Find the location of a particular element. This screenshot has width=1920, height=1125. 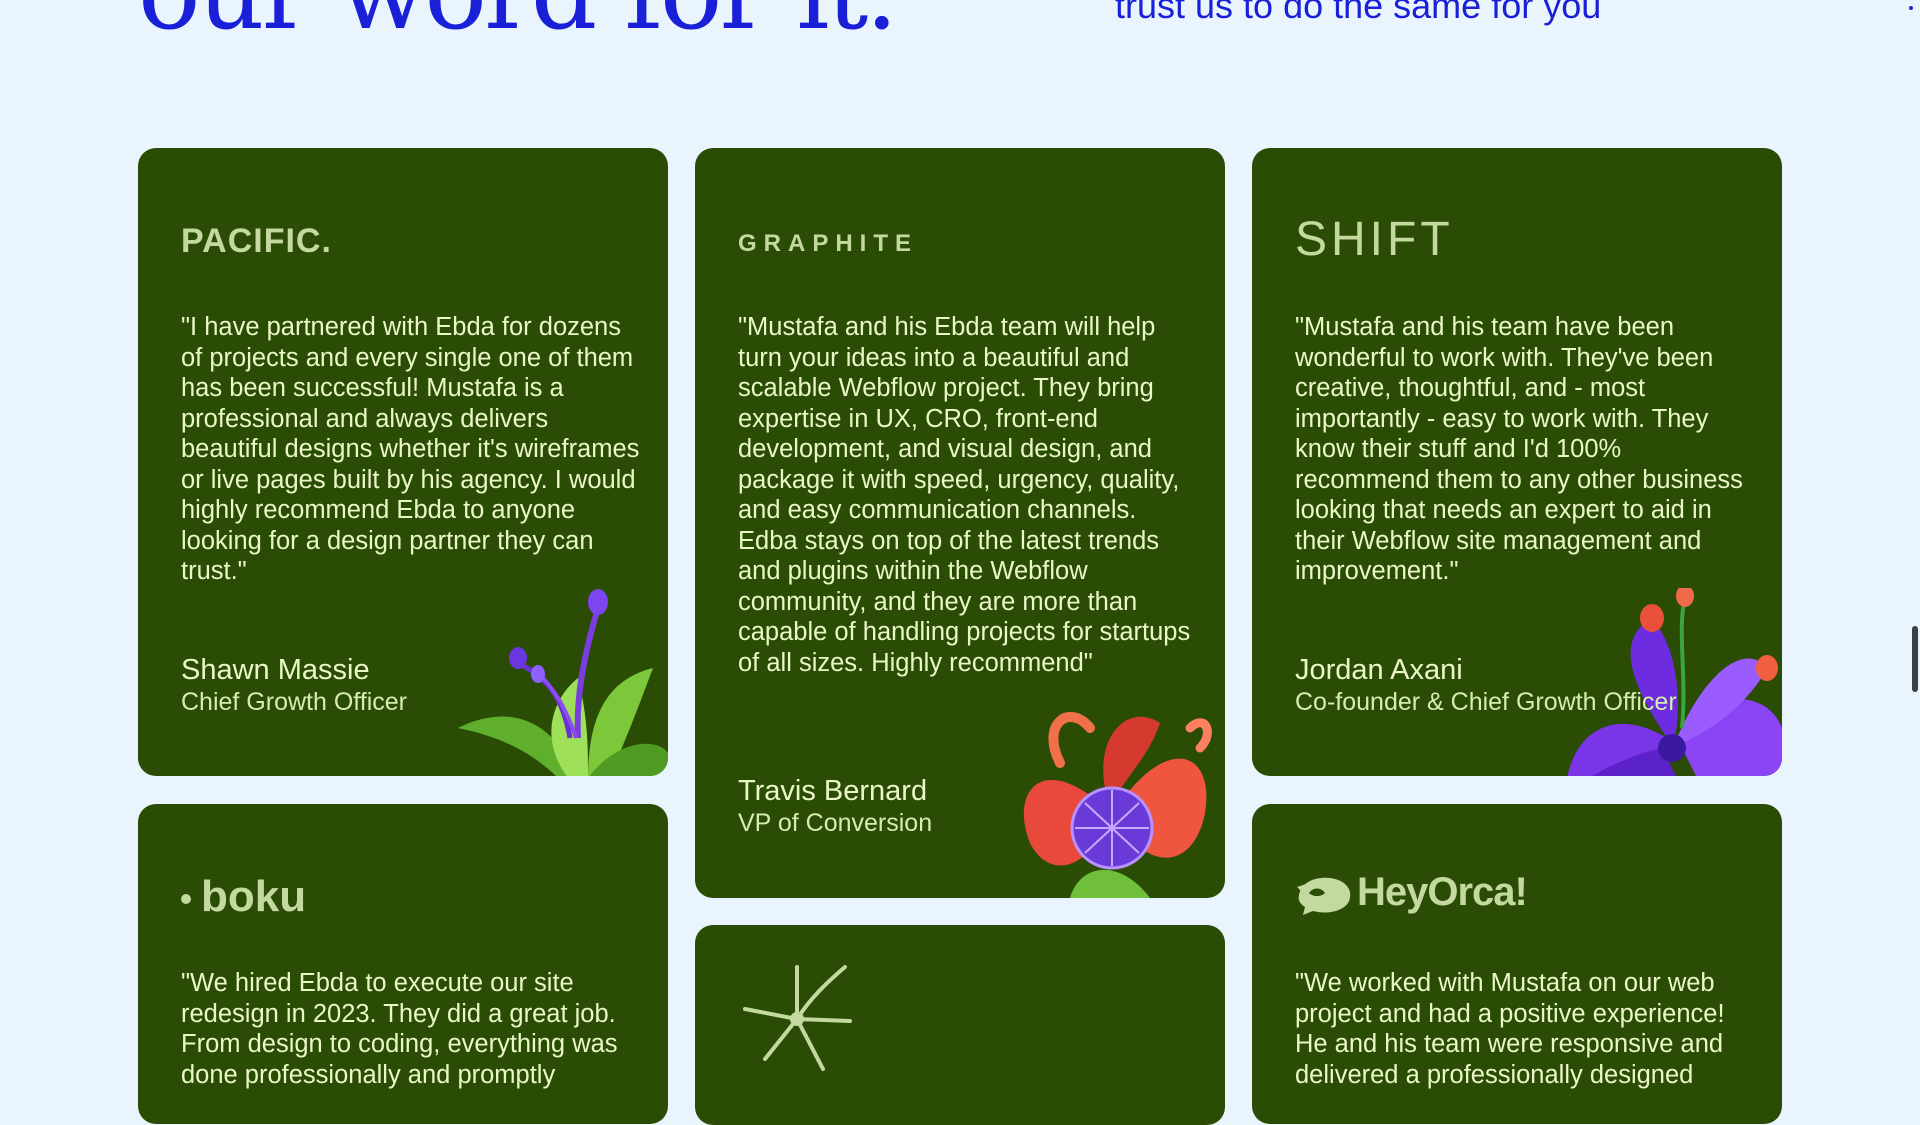

author-role: Chief Growth Officer is located at coordinates (294, 702).